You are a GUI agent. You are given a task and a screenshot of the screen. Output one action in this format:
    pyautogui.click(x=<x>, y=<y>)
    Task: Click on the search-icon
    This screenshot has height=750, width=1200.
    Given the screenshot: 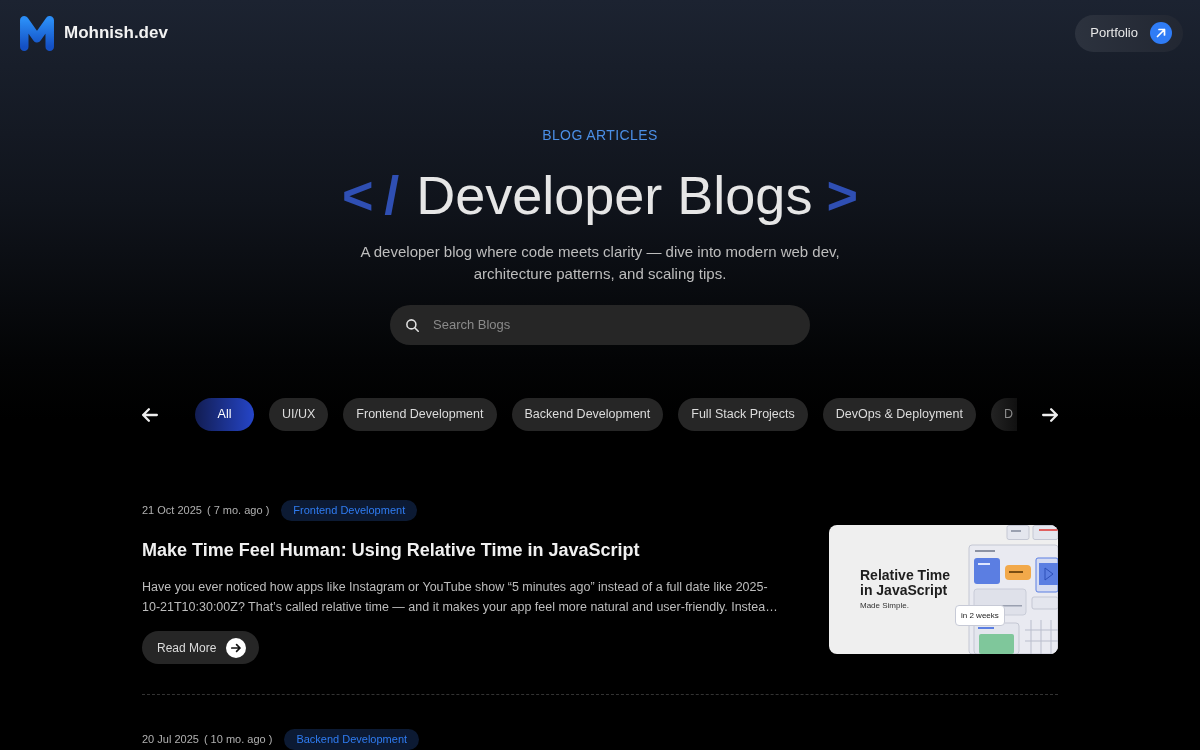 What is the action you would take?
    pyautogui.click(x=412, y=325)
    